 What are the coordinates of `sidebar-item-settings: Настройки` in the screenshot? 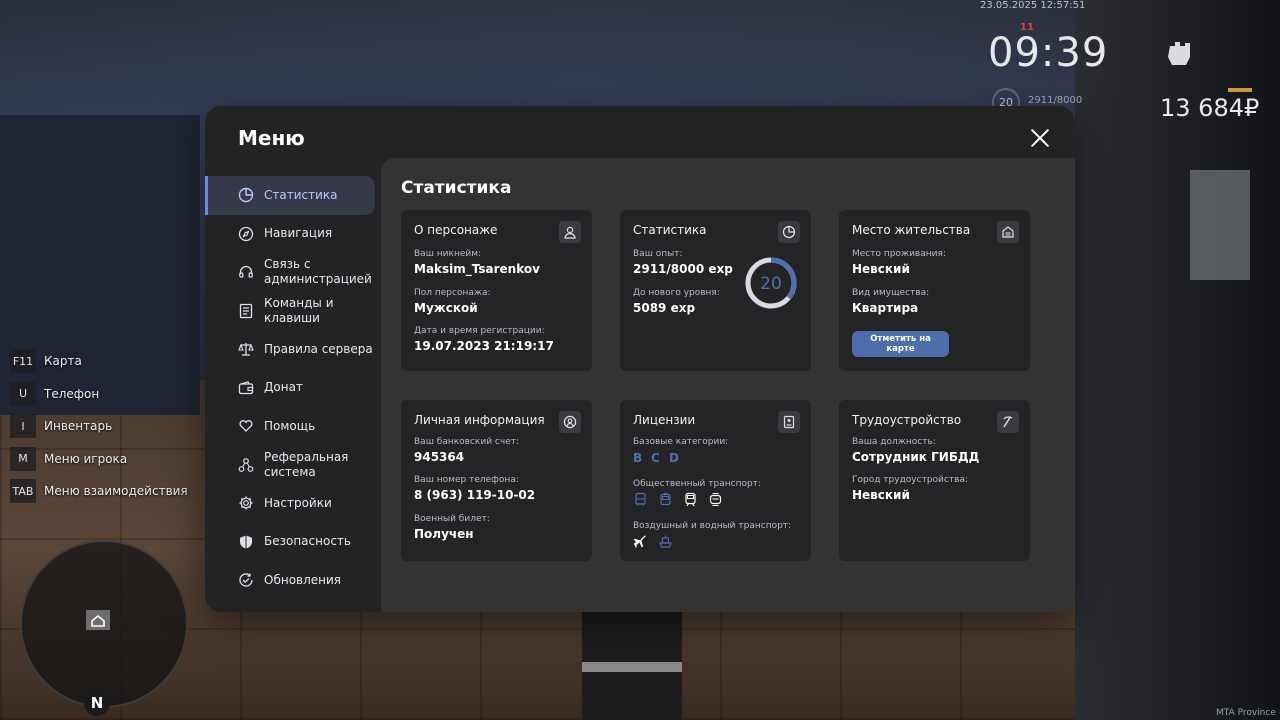 It's located at (293, 503).